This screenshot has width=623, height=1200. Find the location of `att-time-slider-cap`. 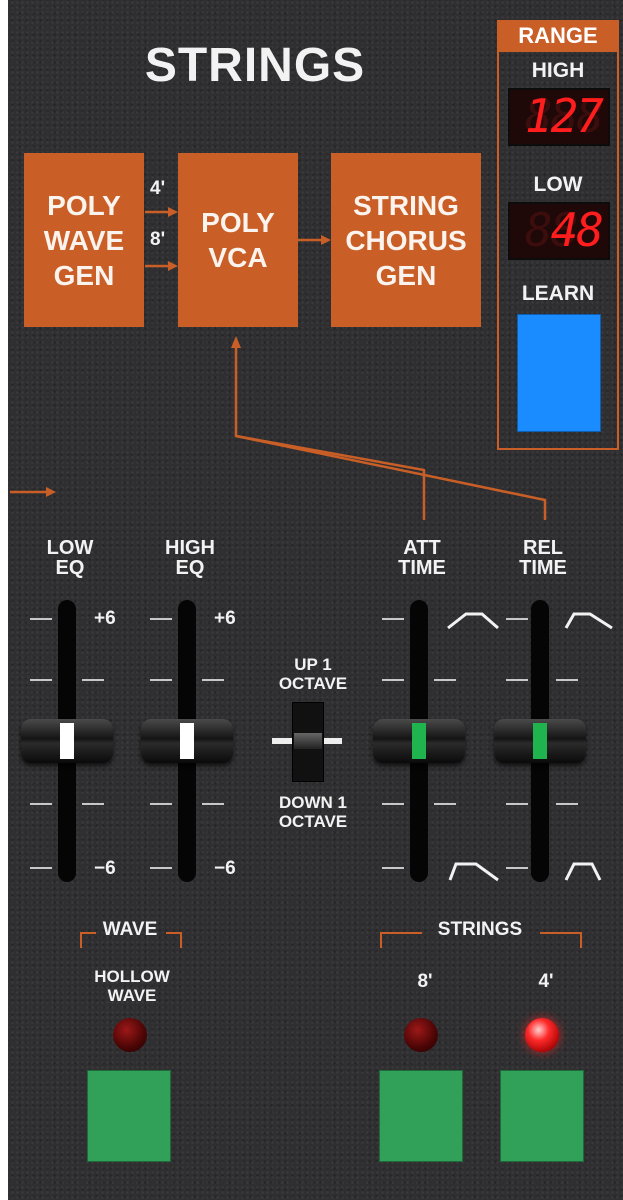

att-time-slider-cap is located at coordinates (419, 741).